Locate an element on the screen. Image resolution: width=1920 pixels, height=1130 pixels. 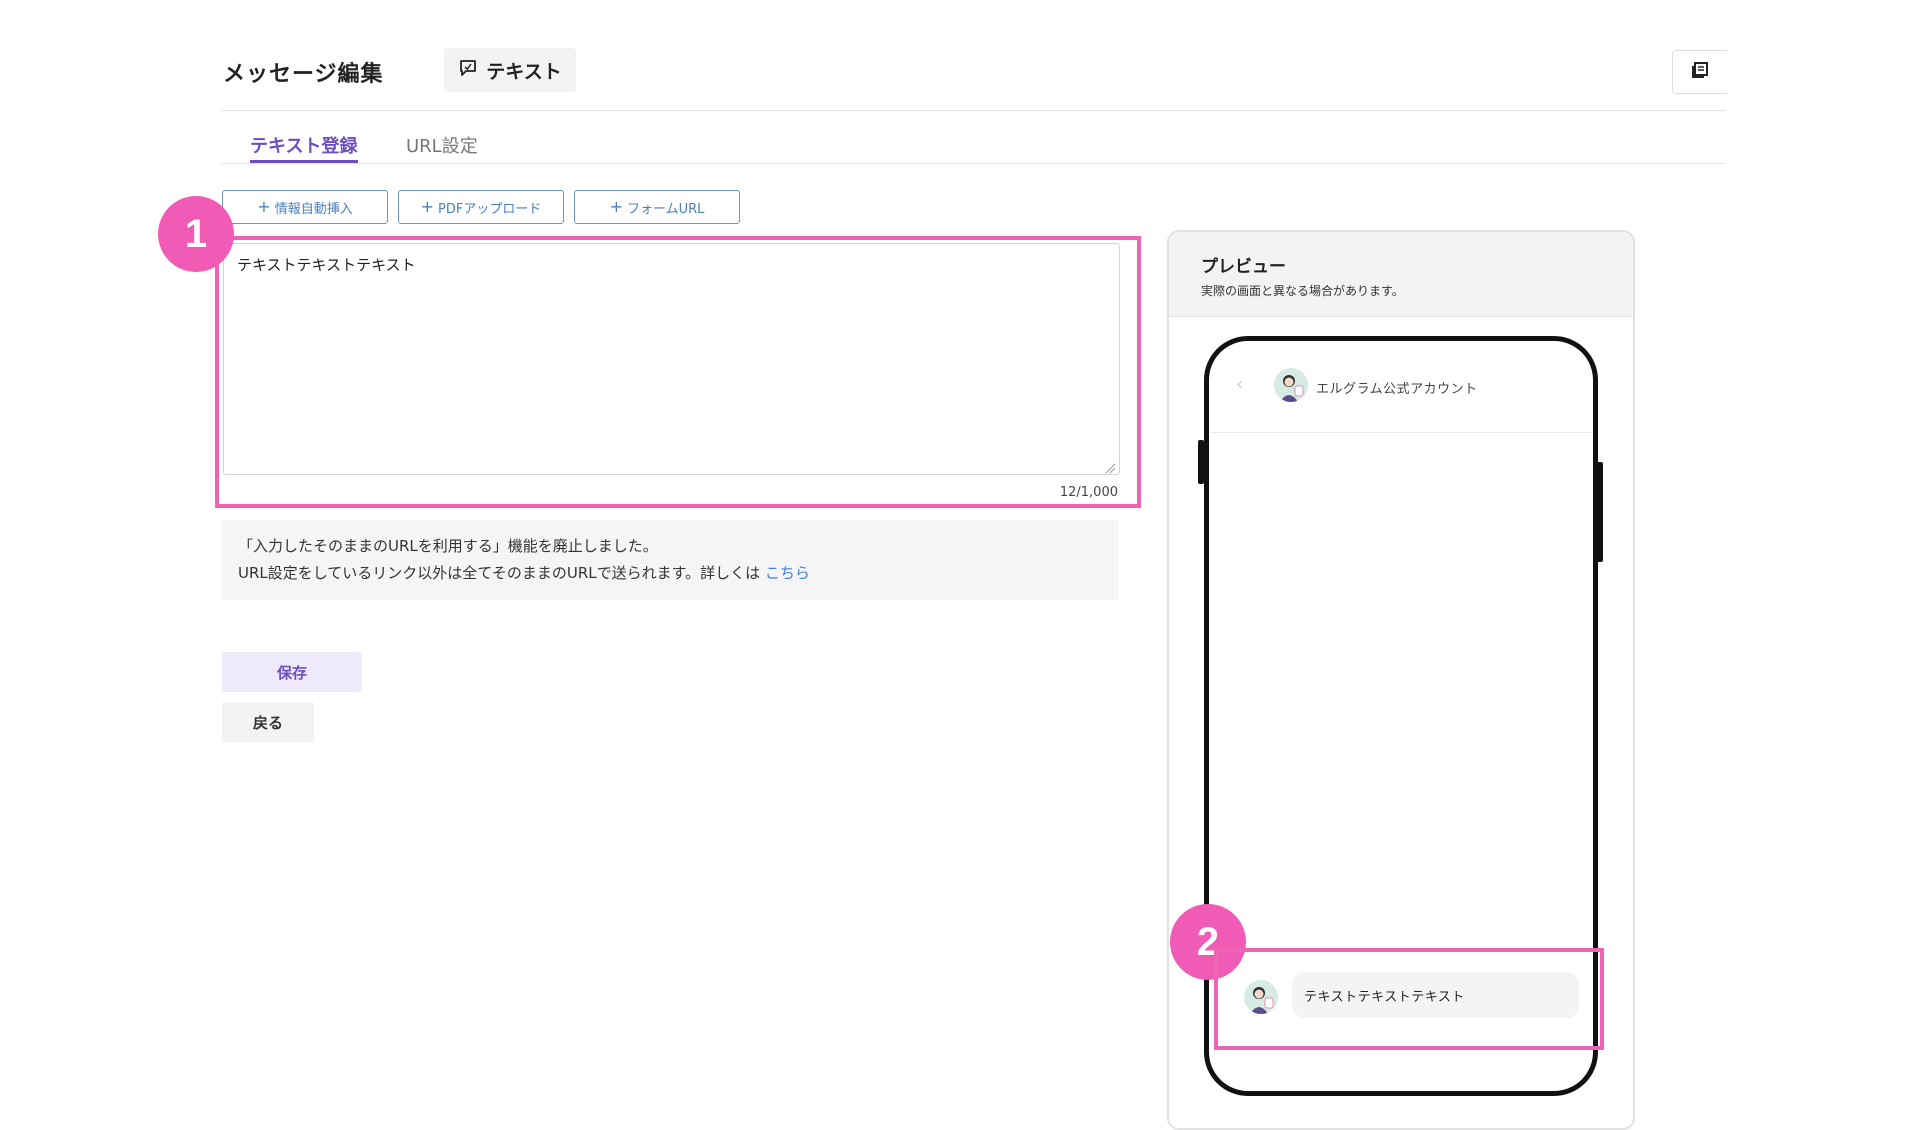
document-list-button is located at coordinates (1699, 72).